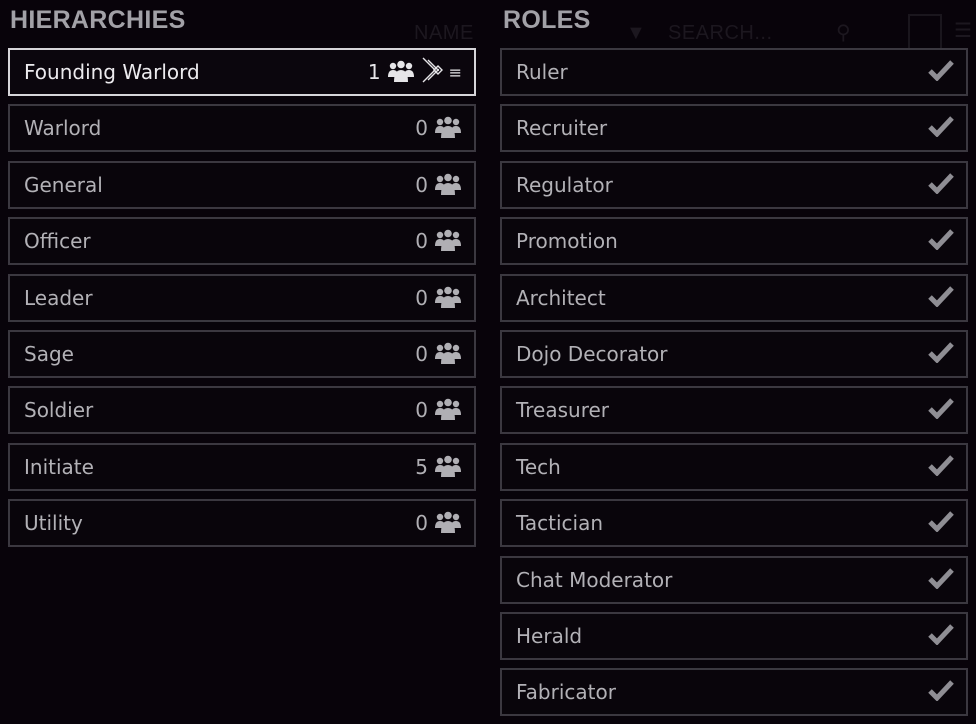 This screenshot has width=976, height=724. Describe the element at coordinates (734, 241) in the screenshot. I see `role-row: Promotion` at that location.